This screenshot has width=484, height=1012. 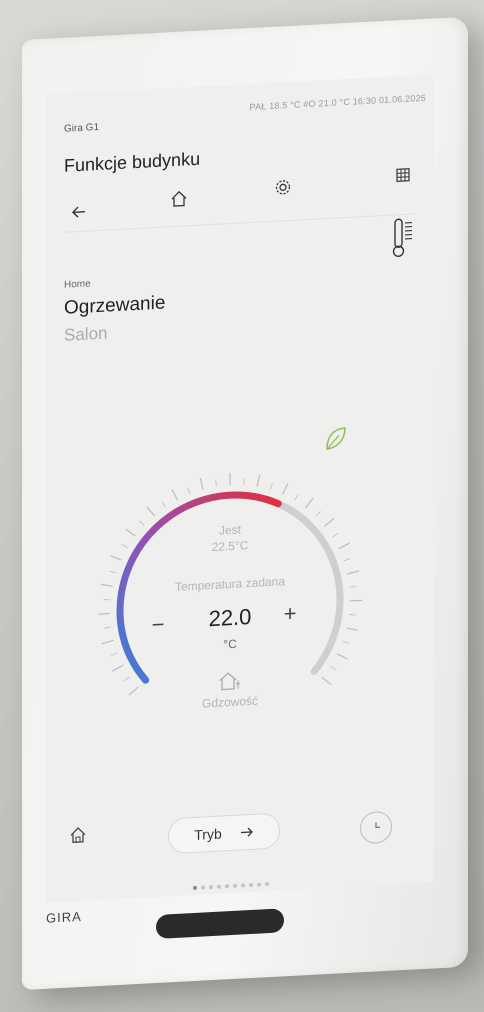 I want to click on arrow-right-icon, so click(x=246, y=832).